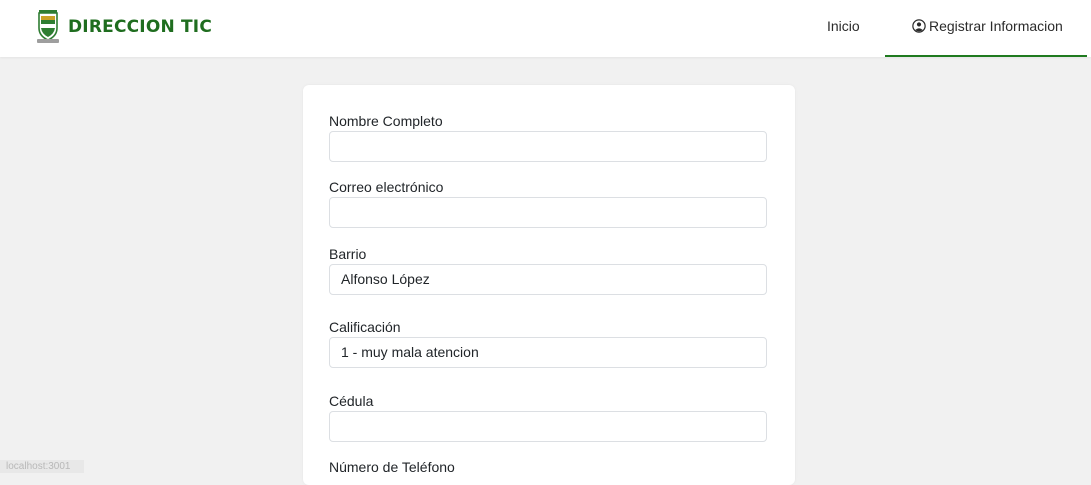  I want to click on user-circle-icon, so click(919, 26).